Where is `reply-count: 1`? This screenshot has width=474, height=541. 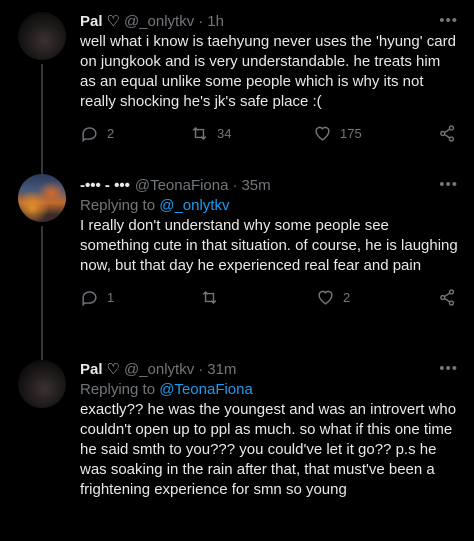 reply-count: 1 is located at coordinates (111, 297).